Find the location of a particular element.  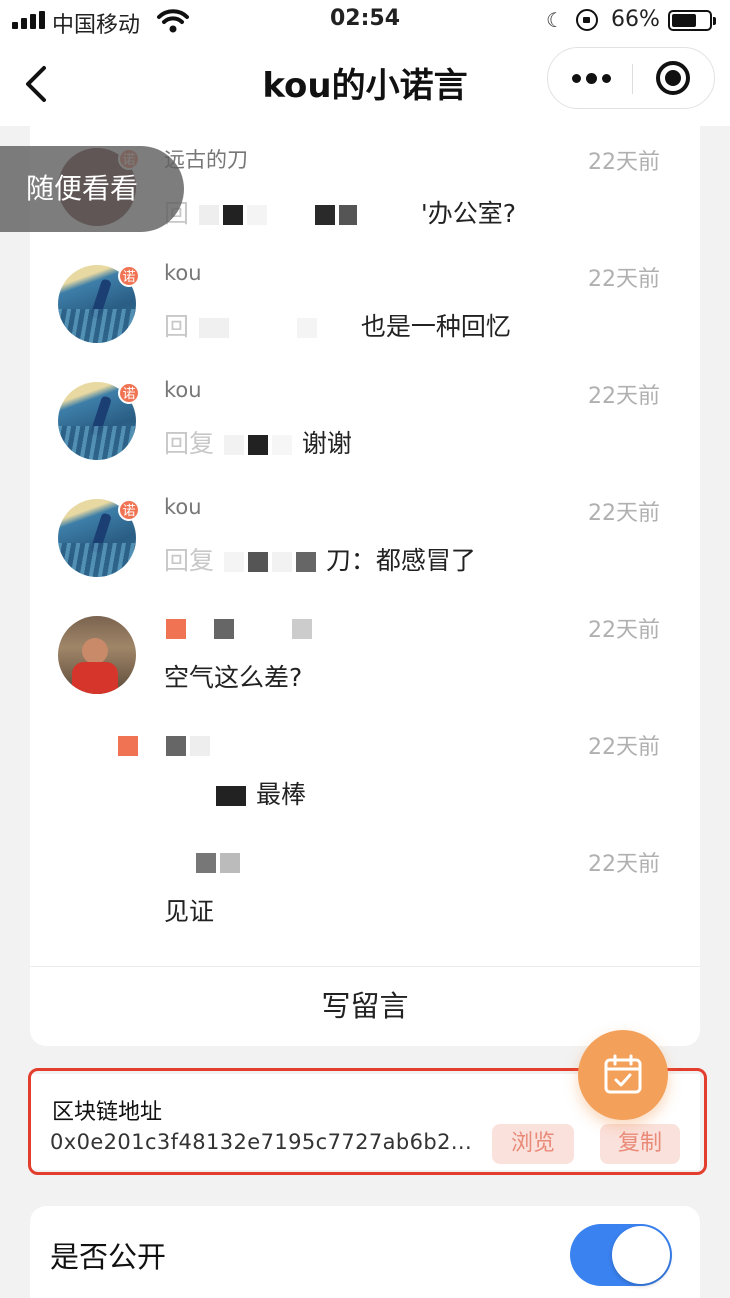

comment-text-row: 回复 谢谢 is located at coordinates (258, 442).